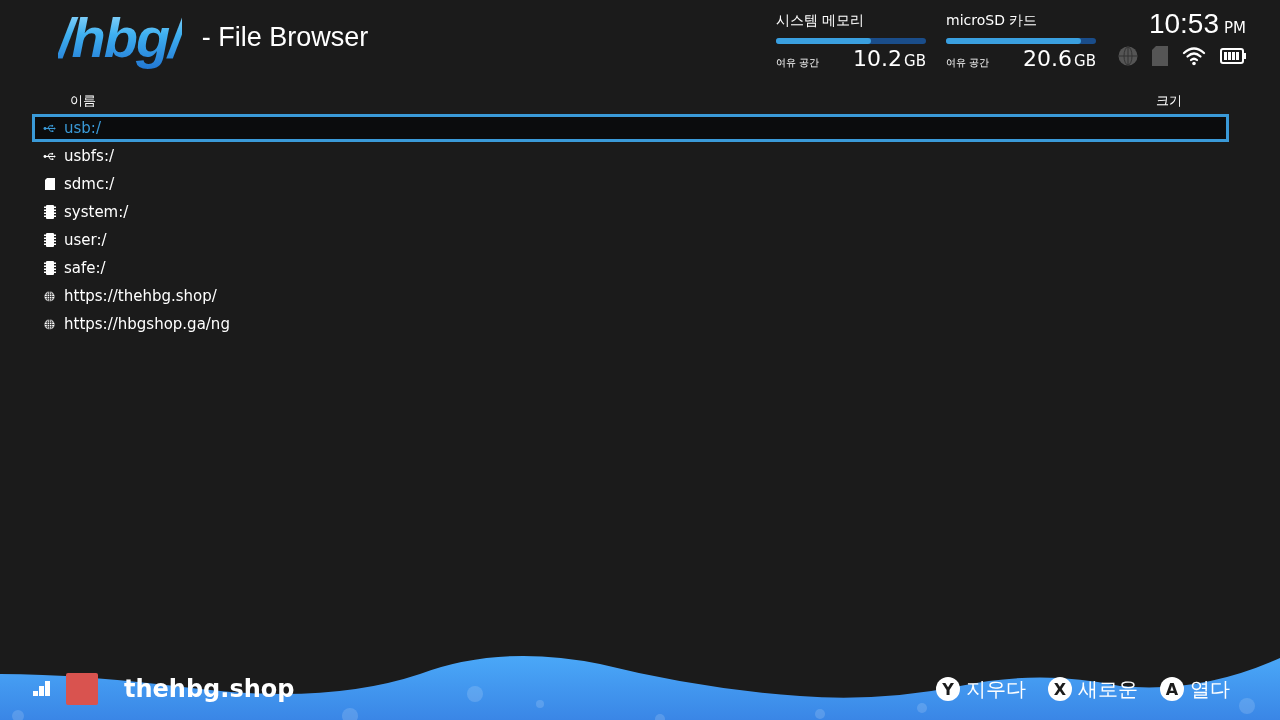 The width and height of the screenshot is (1280, 720). I want to click on app-title: - File Browser, so click(285, 37).